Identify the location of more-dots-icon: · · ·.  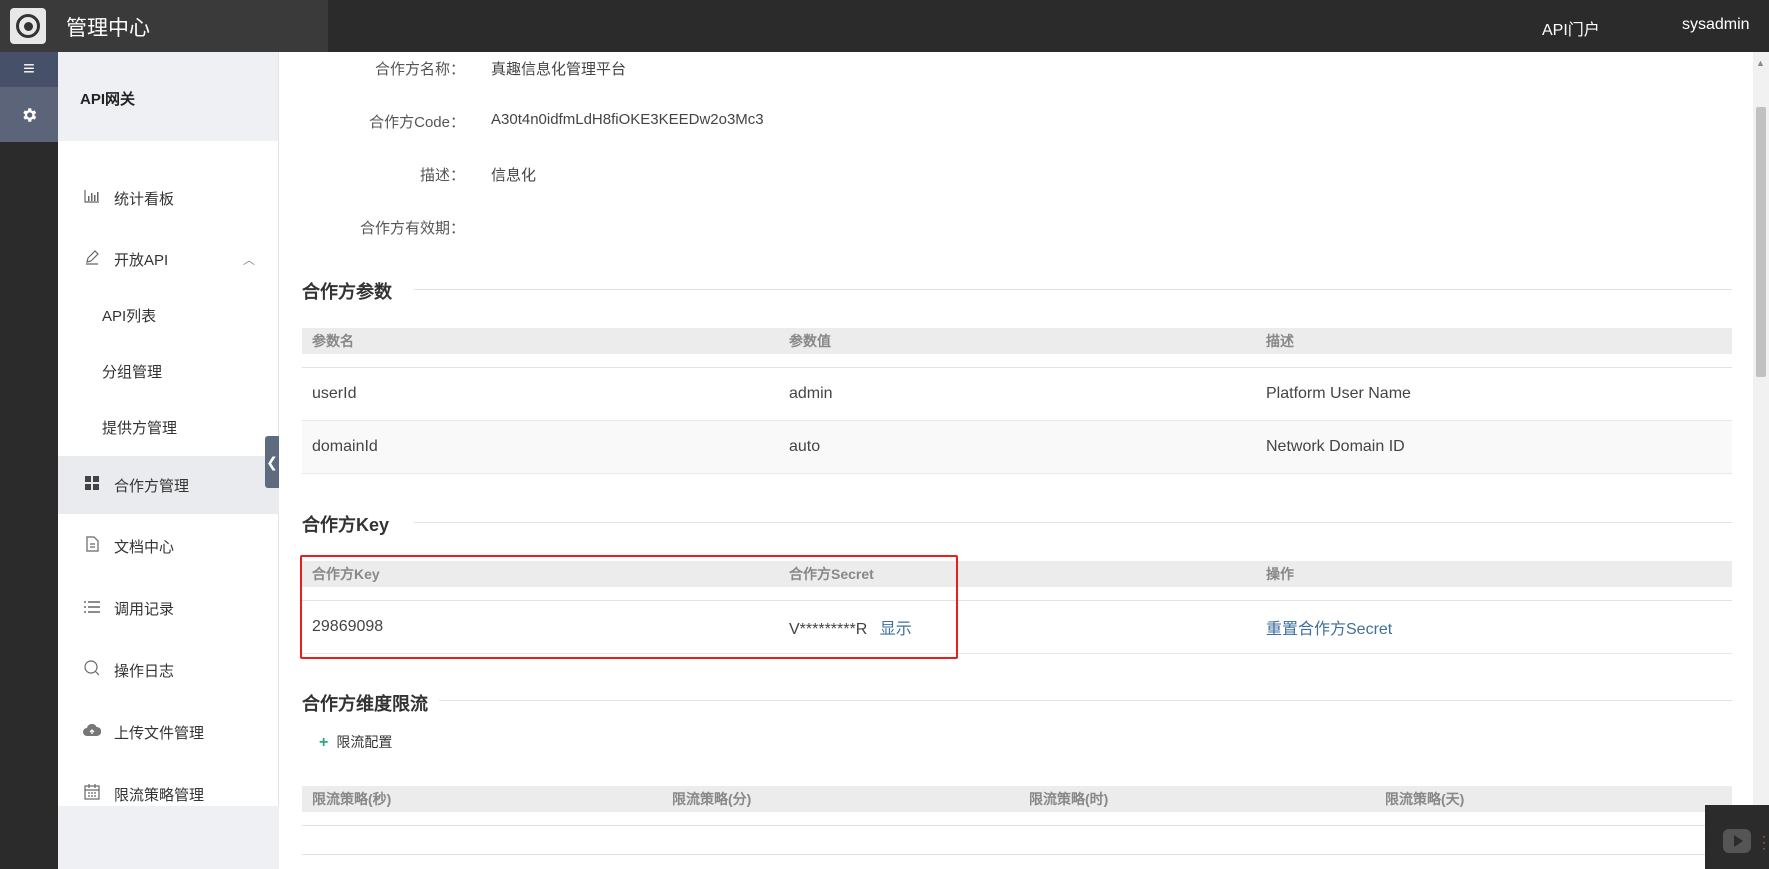
(1764, 842).